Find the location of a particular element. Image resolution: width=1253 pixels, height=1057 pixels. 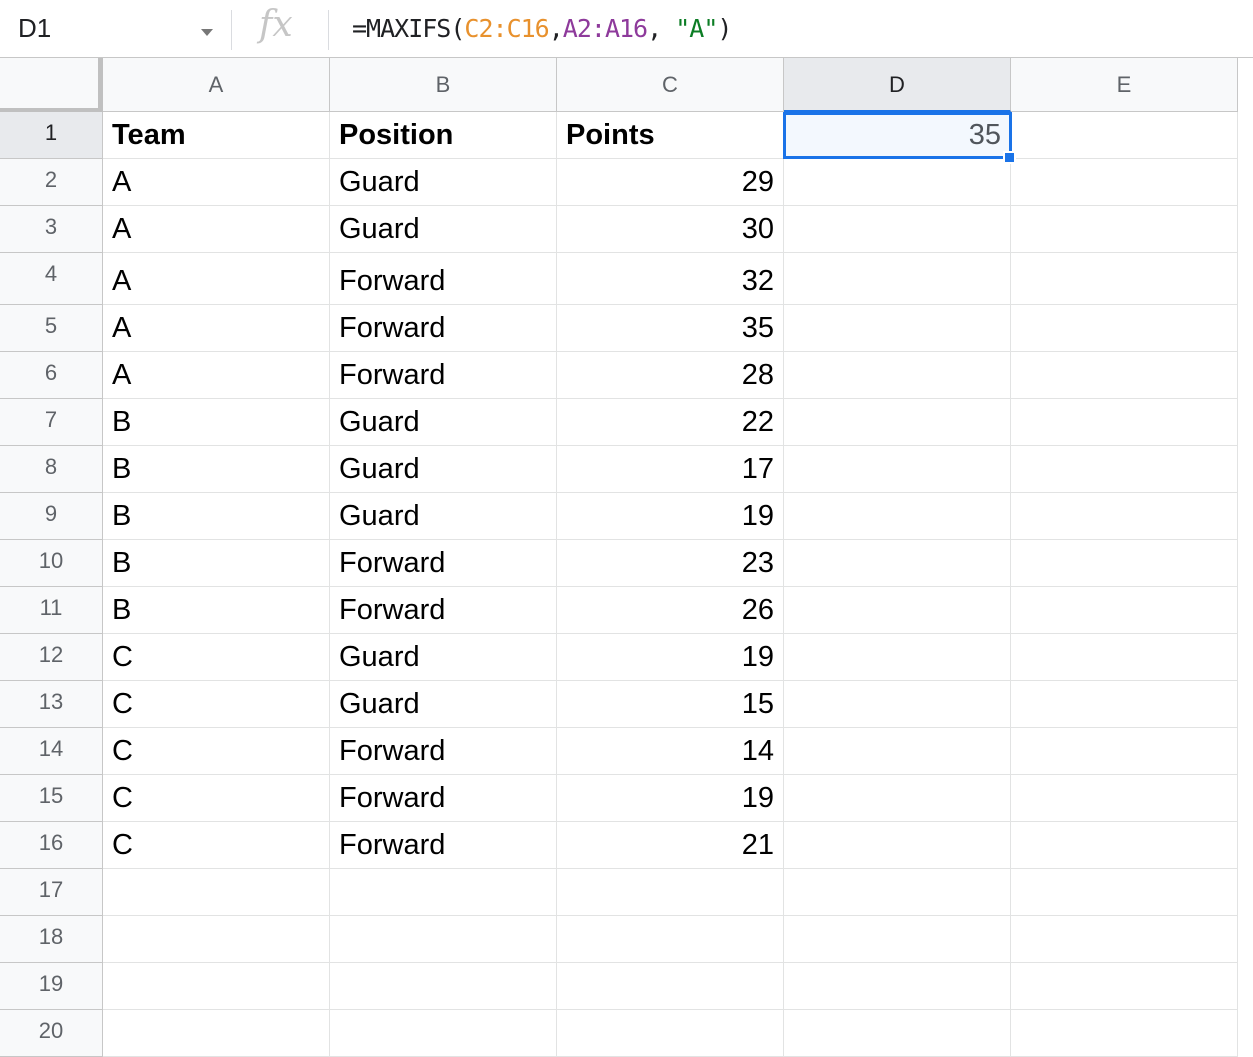

row-header-8: 8 is located at coordinates (51, 469).